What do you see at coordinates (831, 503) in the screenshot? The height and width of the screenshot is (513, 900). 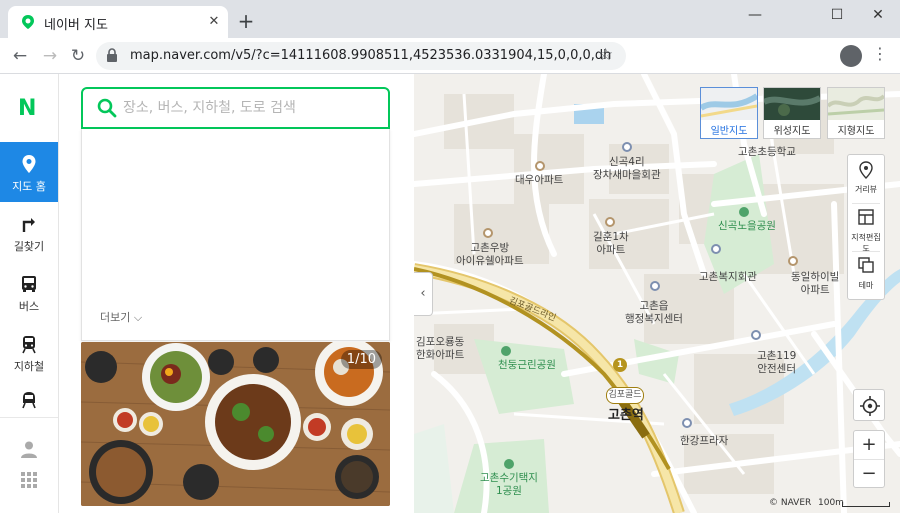 I see `map-scale-label: 100m` at bounding box center [831, 503].